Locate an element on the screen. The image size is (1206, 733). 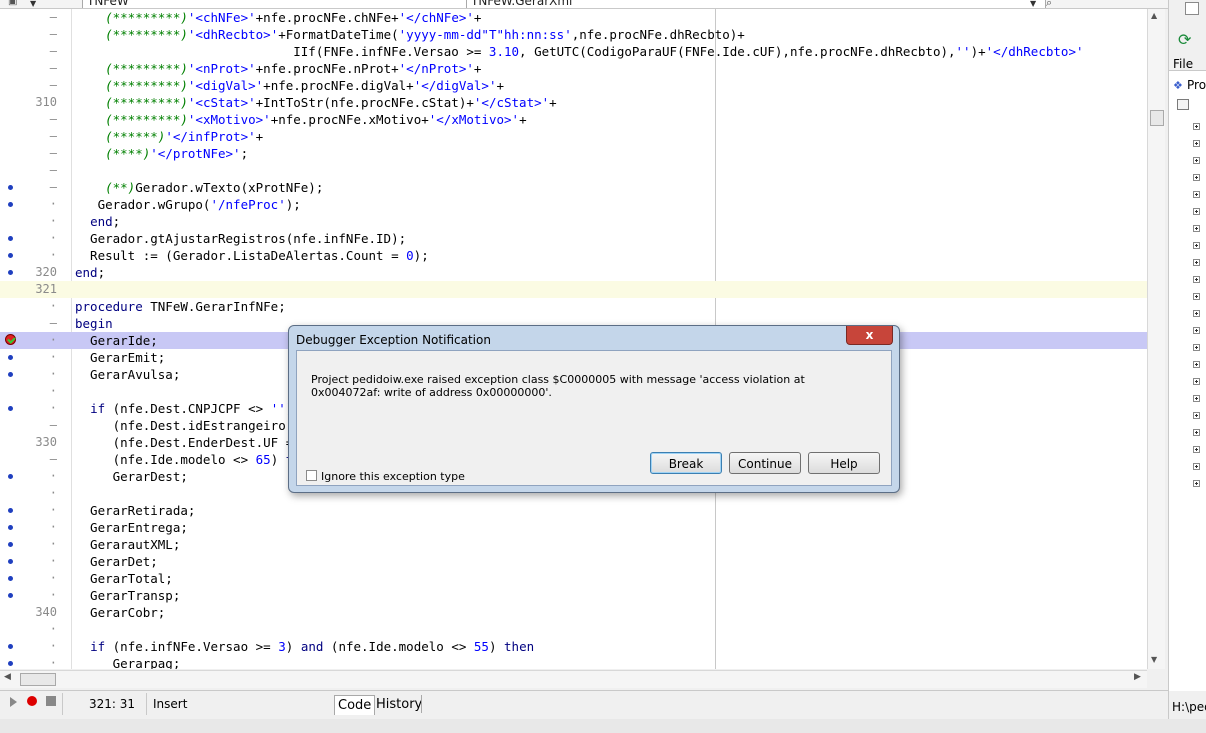
horizontal-scrollbar: ◀ ▶ is located at coordinates (573, 679).